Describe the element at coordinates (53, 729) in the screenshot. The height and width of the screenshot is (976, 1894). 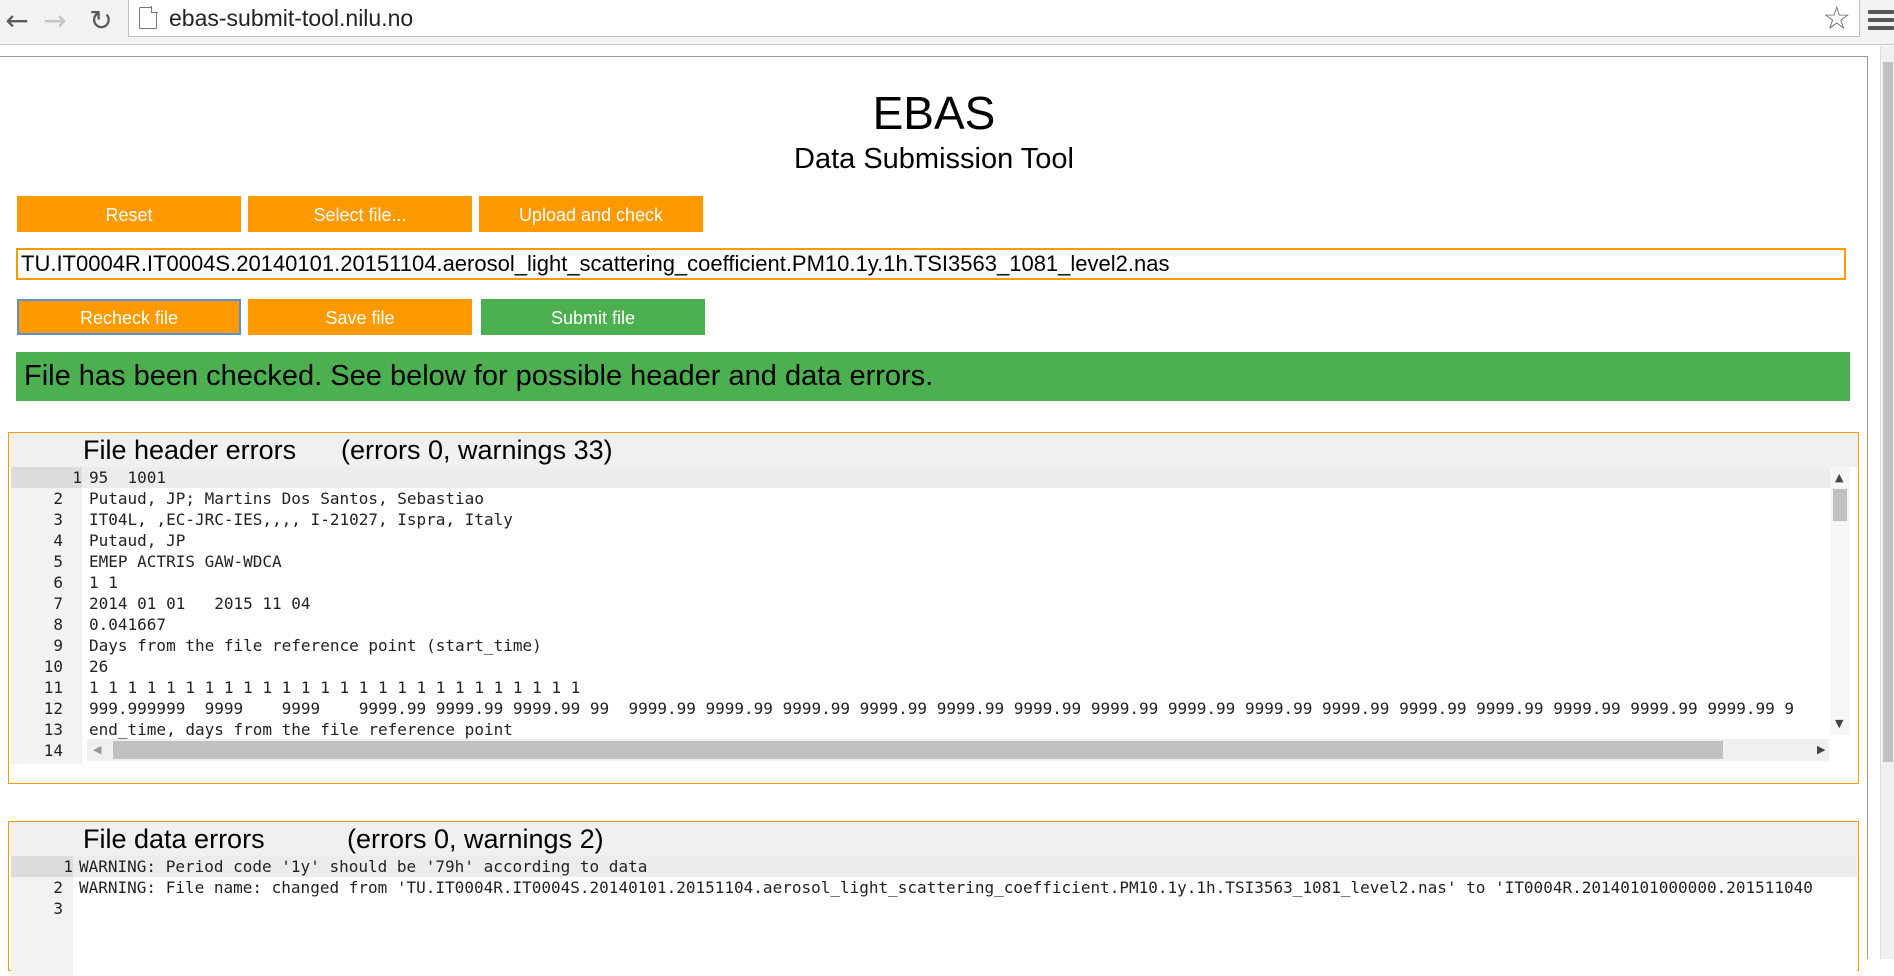
I see `line-number: 13` at that location.